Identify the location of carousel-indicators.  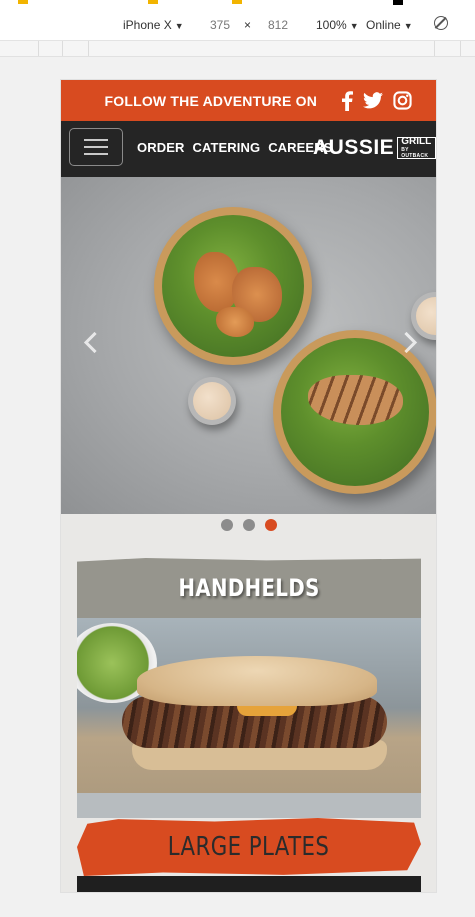
(248, 525).